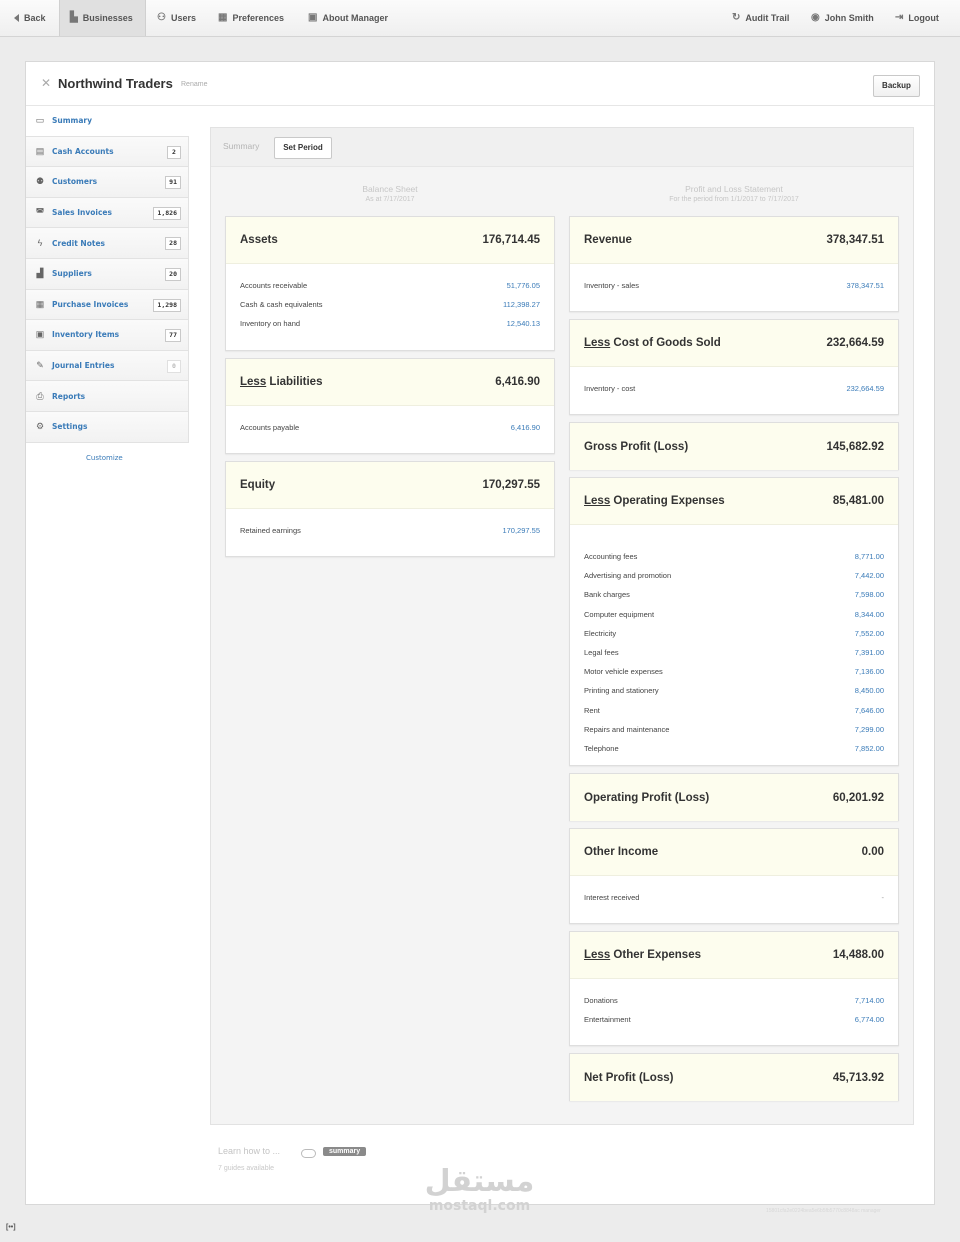 The image size is (960, 1242). Describe the element at coordinates (11, 1227) in the screenshot. I see `corner-icon: [••]` at that location.